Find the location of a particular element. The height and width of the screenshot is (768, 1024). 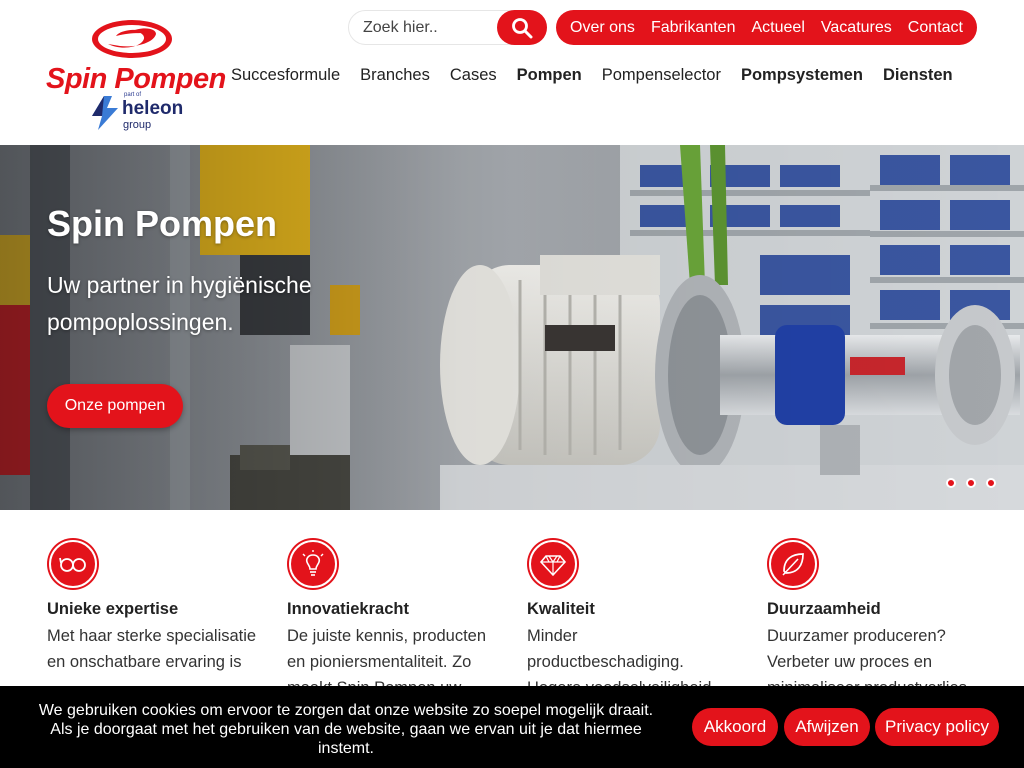

nav-succesformule: Succesformule is located at coordinates (285, 75).